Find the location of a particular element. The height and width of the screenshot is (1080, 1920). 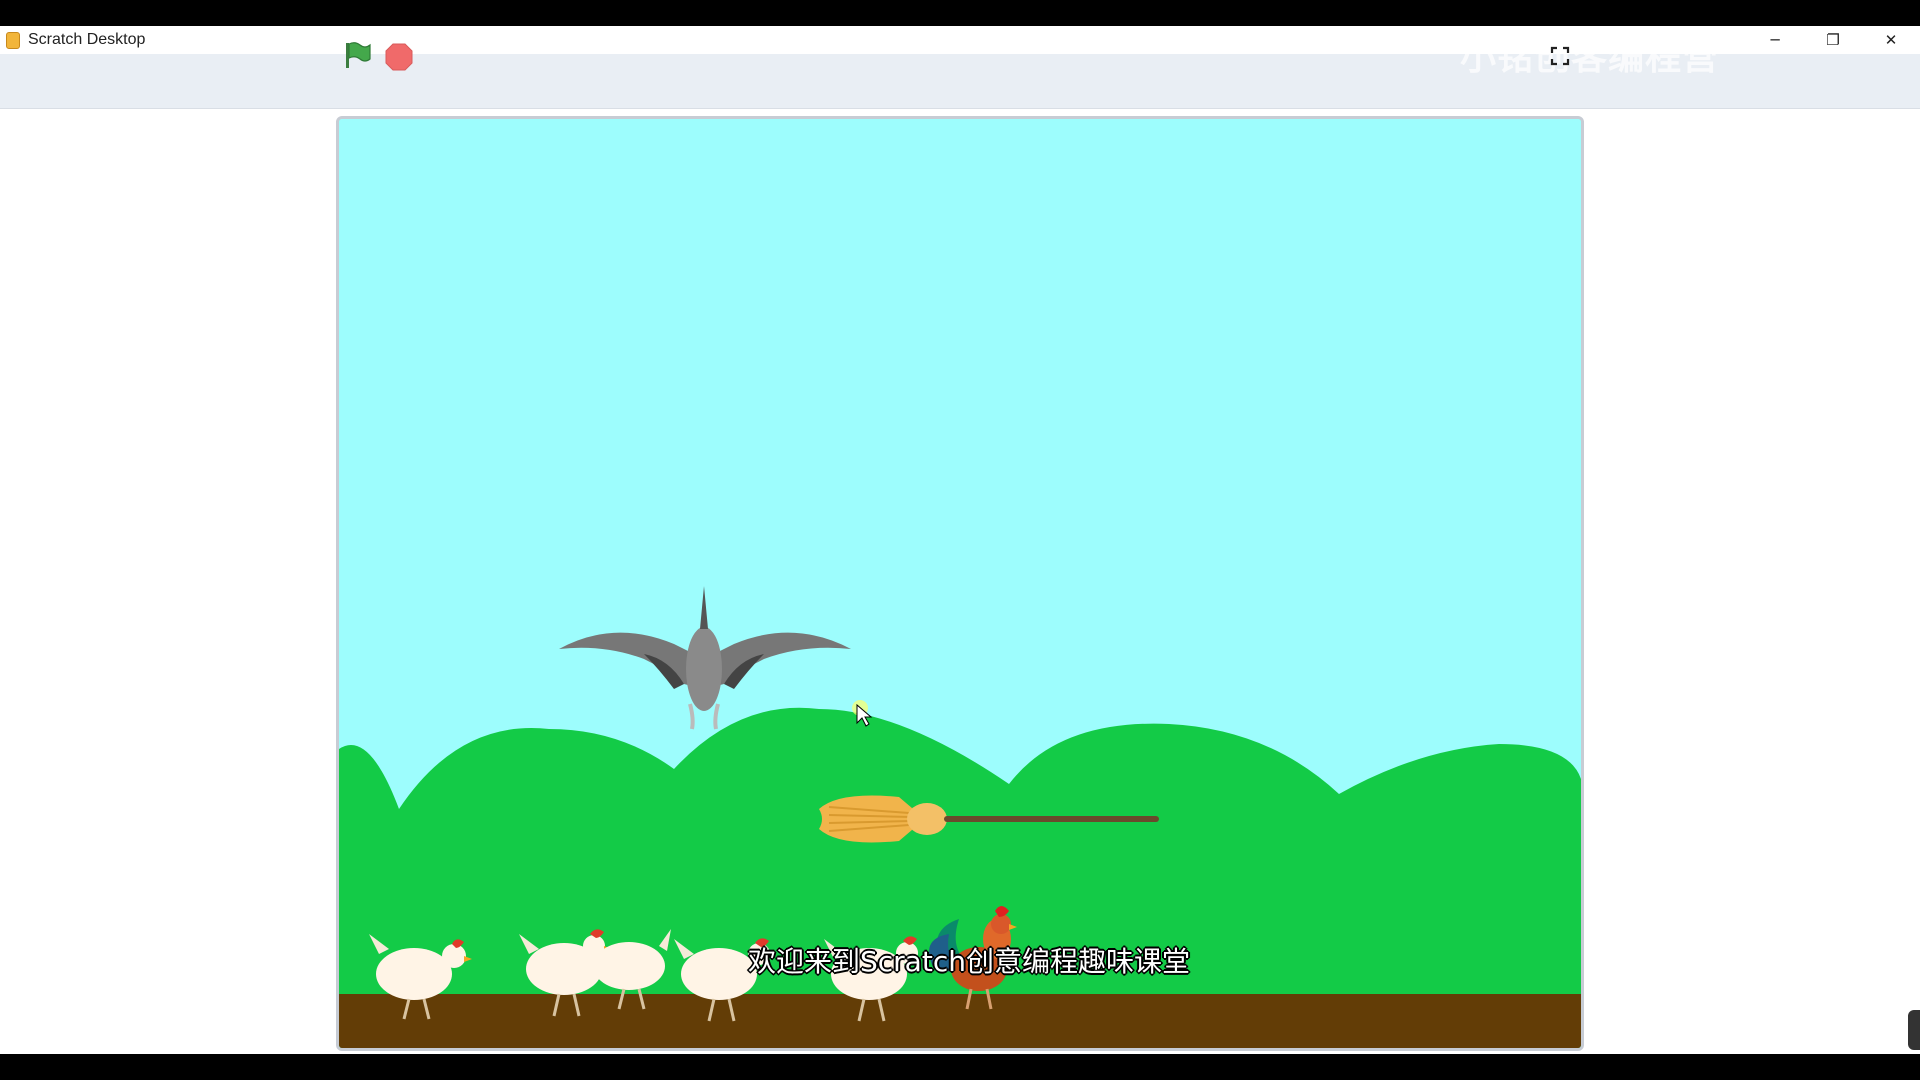

video-subtitle: 欢迎来到Scratch创意编程趣味课堂 is located at coordinates (969, 961).